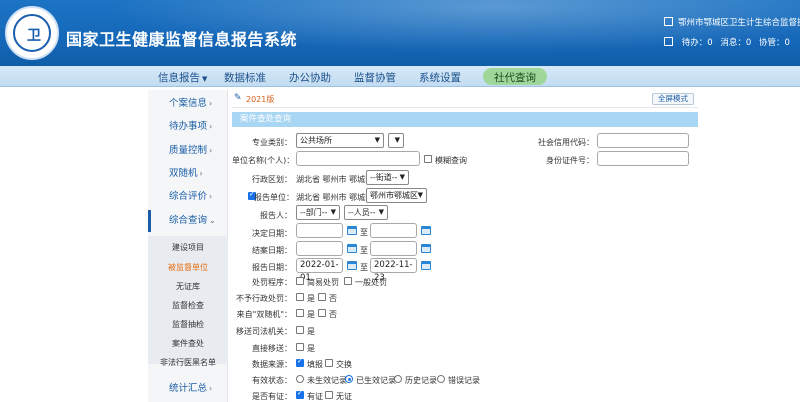 This screenshot has width=800, height=402. I want to click on prof-category-select: 公共场所 ▼, so click(340, 140).